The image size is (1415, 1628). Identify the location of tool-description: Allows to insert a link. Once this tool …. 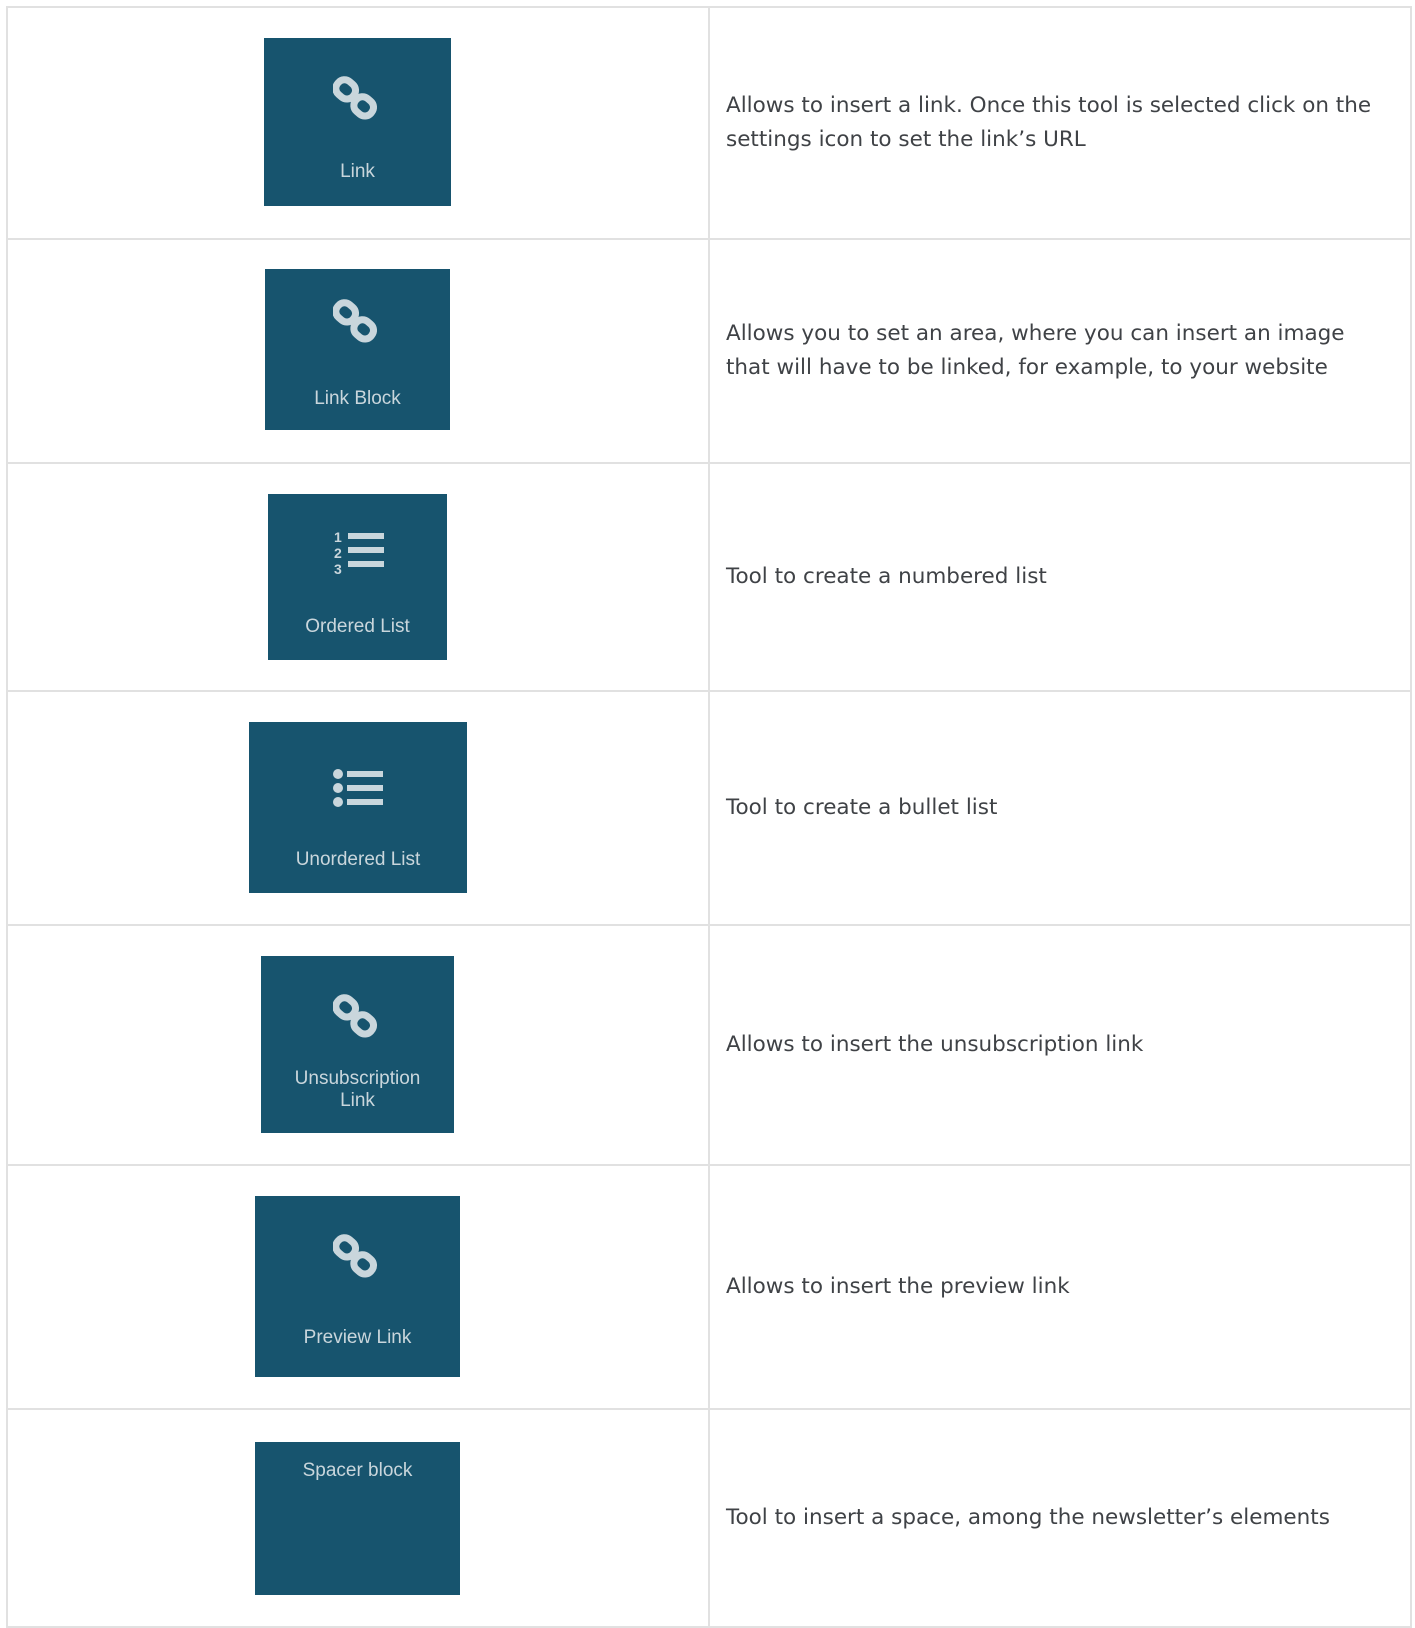
(1060, 123).